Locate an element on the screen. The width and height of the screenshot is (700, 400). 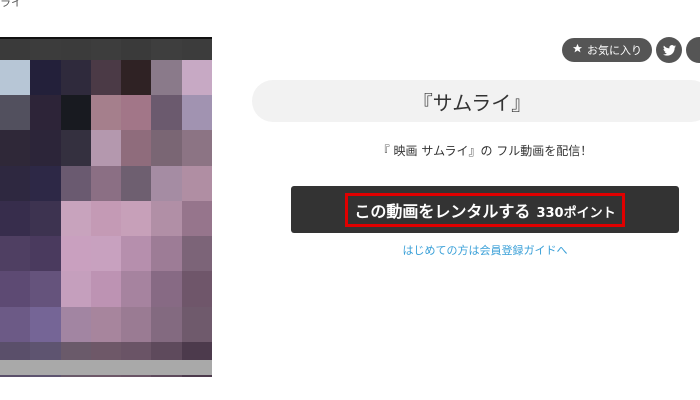
share-actions: お気に入り is located at coordinates (631, 50).